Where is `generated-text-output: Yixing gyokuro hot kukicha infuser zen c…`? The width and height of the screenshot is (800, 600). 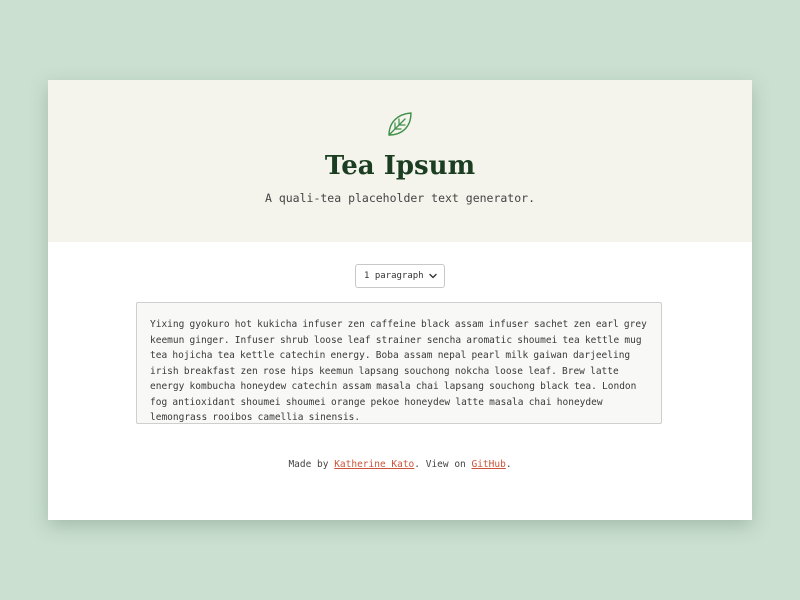 generated-text-output: Yixing gyokuro hot kukicha infuser zen c… is located at coordinates (399, 363).